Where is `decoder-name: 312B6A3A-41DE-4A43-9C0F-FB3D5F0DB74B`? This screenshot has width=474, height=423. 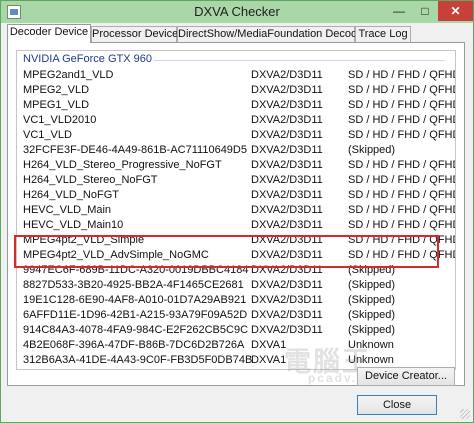 decoder-name: 312B6A3A-41DE-4A43-9C0F-FB3D5F0DB74B is located at coordinates (138, 360).